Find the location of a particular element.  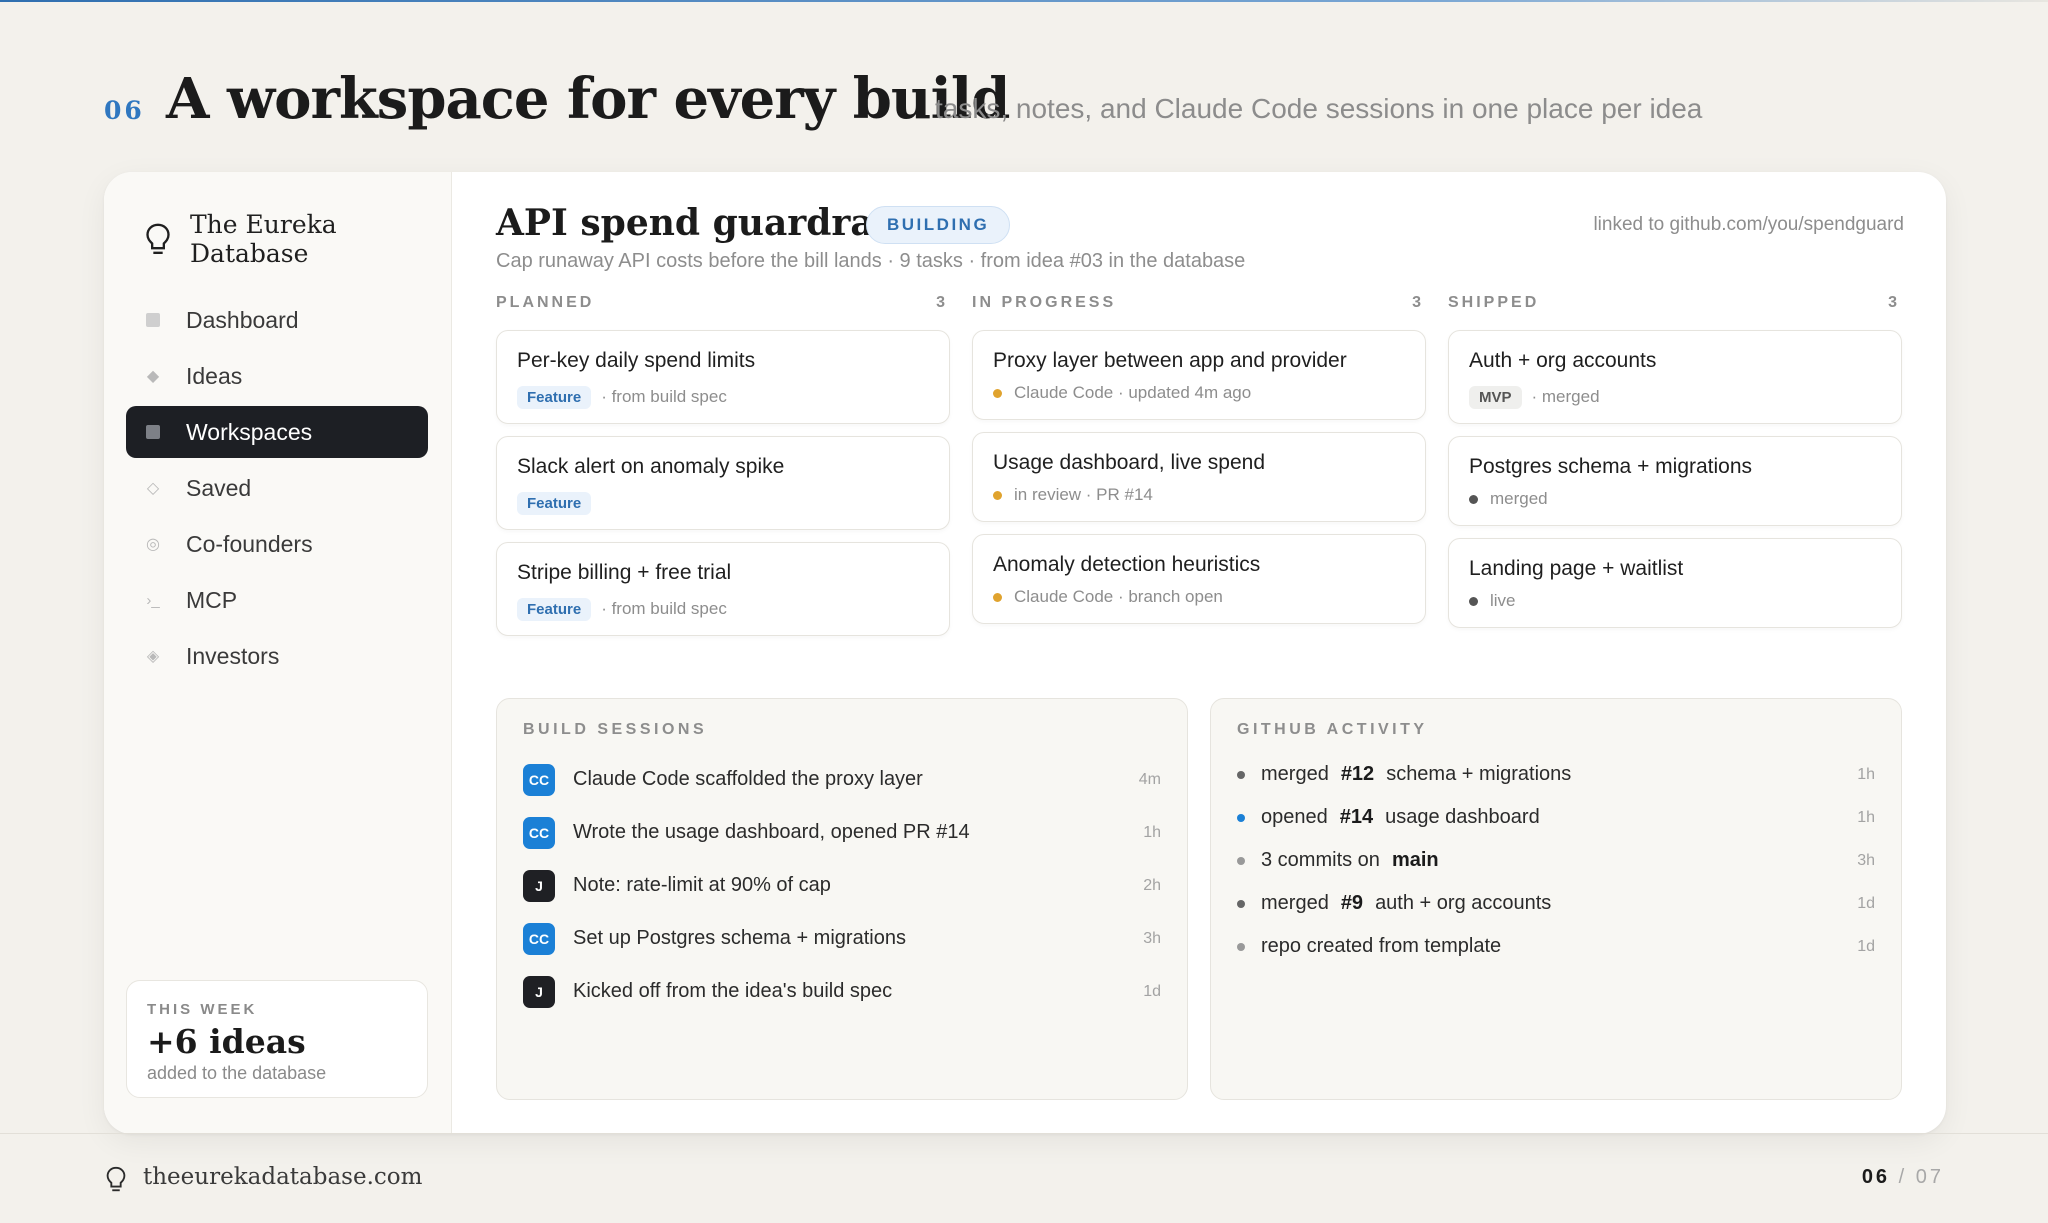

session-text: Note: rate-limit at 90% of cap is located at coordinates (702, 885).